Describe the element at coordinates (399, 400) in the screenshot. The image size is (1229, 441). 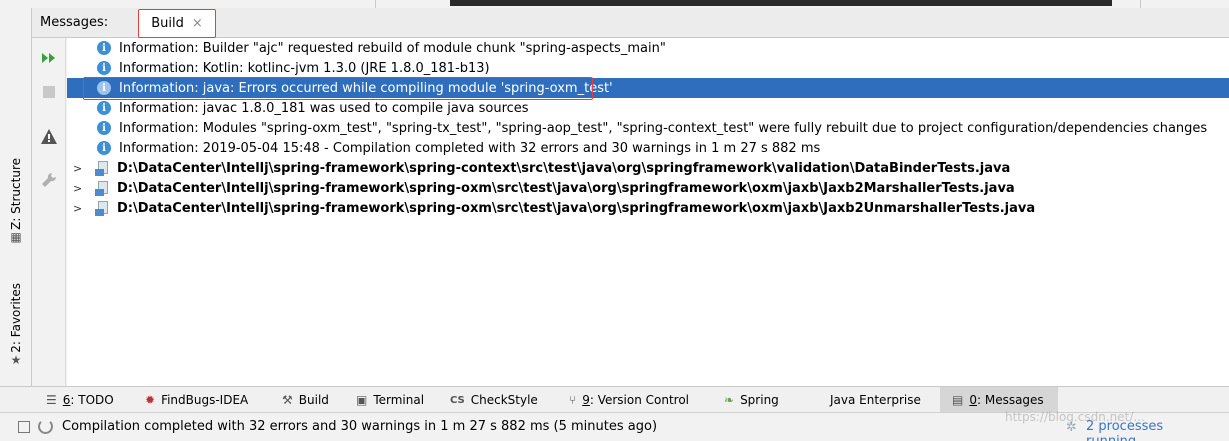
I see `tab-terminal-label: Terminal` at that location.